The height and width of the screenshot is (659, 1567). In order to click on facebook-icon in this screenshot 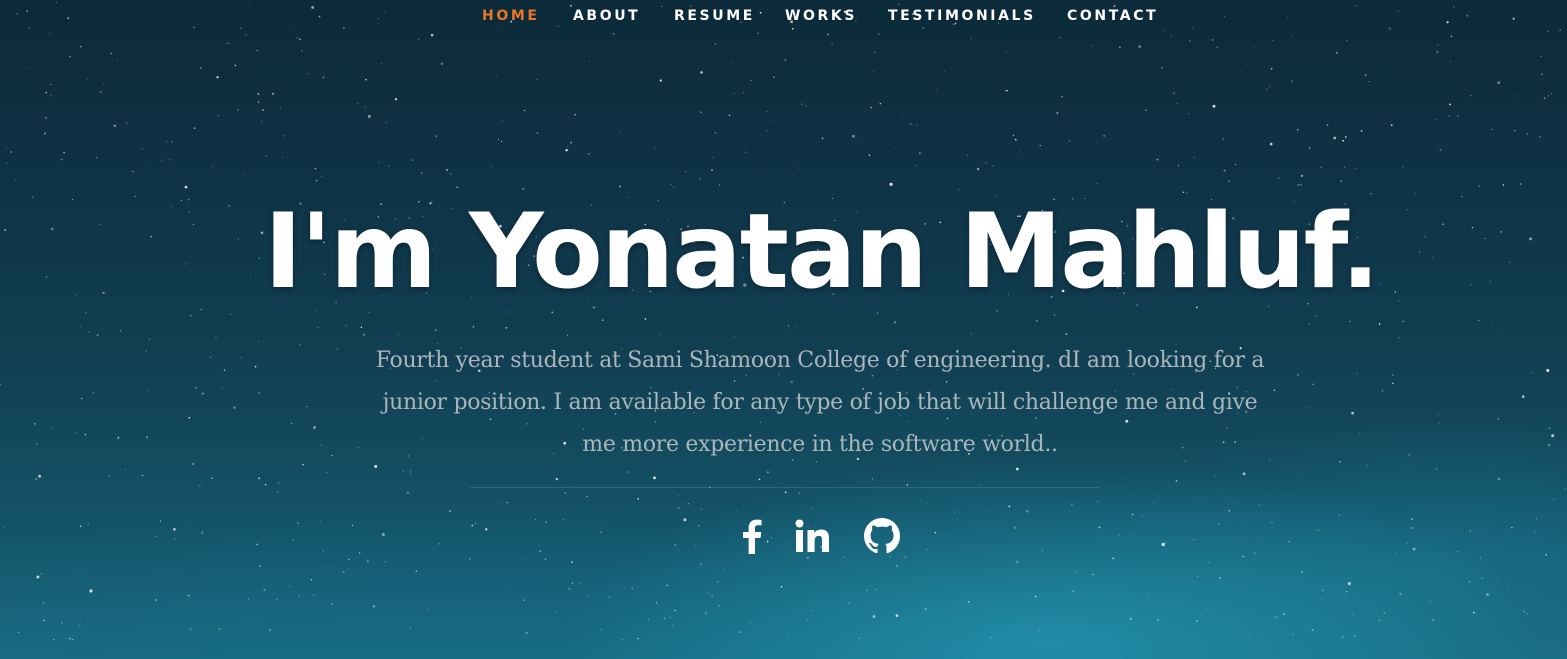, I will do `click(752, 538)`.